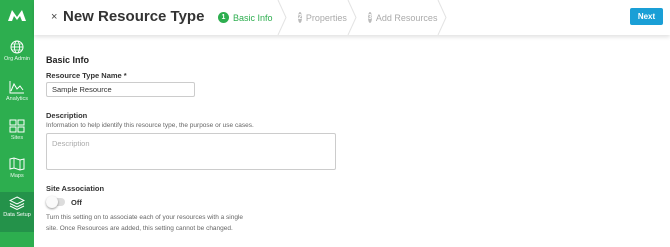 This screenshot has height=247, width=670. Describe the element at coordinates (300, 17) in the screenshot. I see `step-number: 2` at that location.